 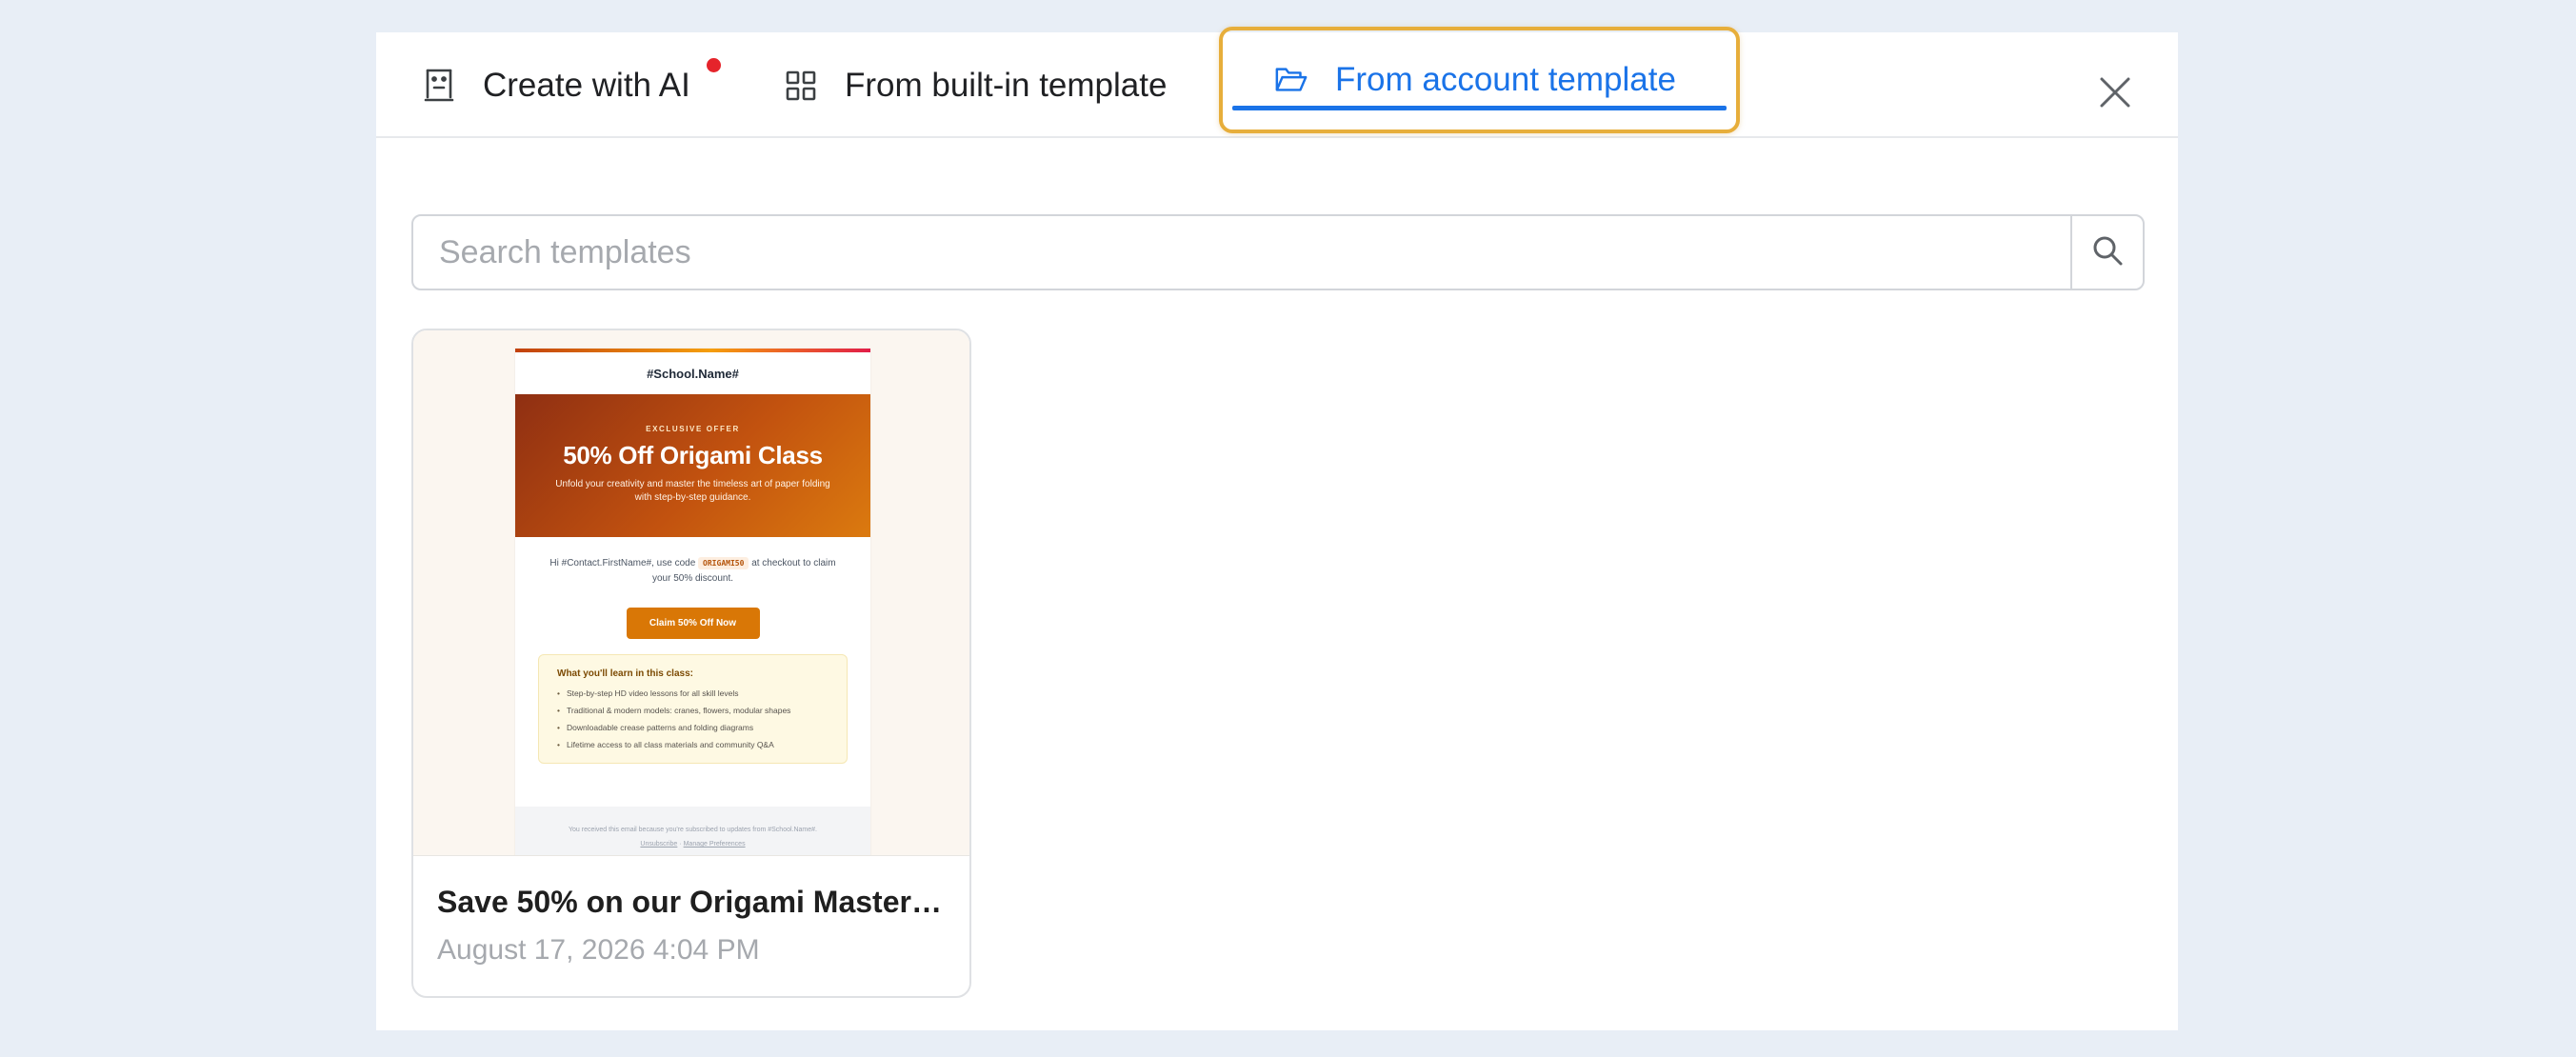 What do you see at coordinates (1505, 79) in the screenshot?
I see `tab-label: From account template` at bounding box center [1505, 79].